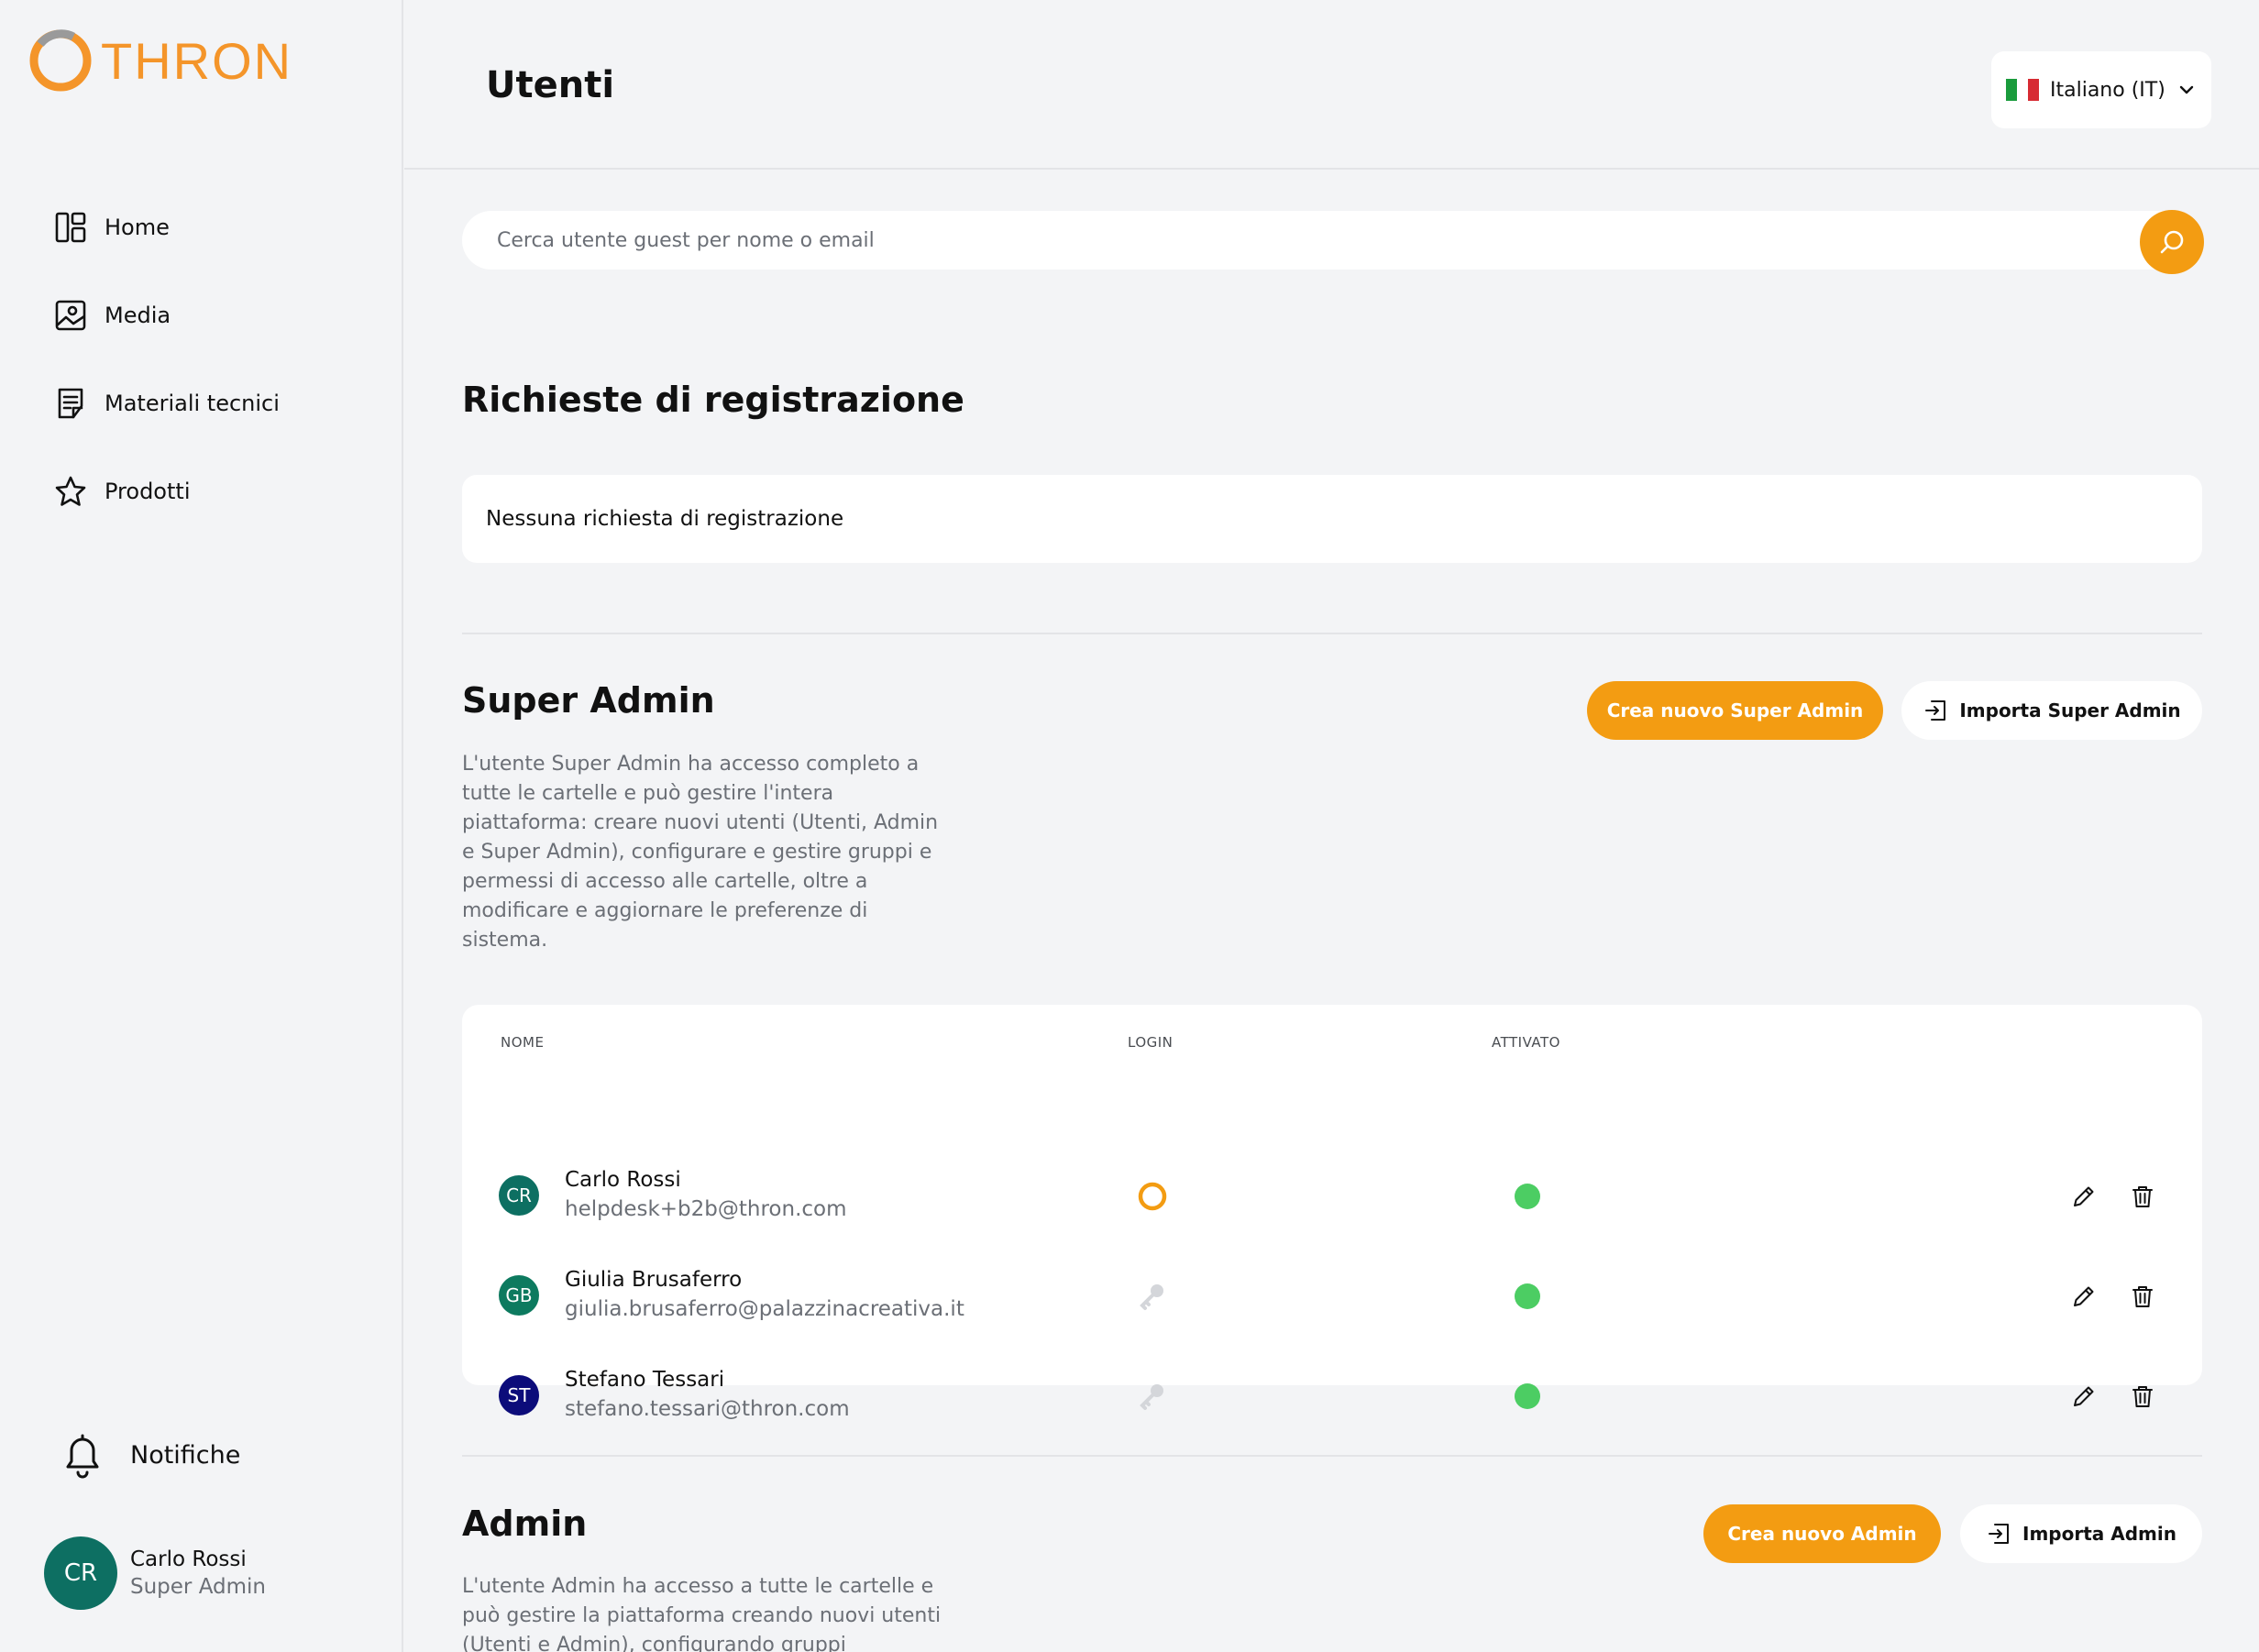 The width and height of the screenshot is (2259, 1652). Describe the element at coordinates (2186, 89) in the screenshot. I see `chevron-down-icon` at that location.